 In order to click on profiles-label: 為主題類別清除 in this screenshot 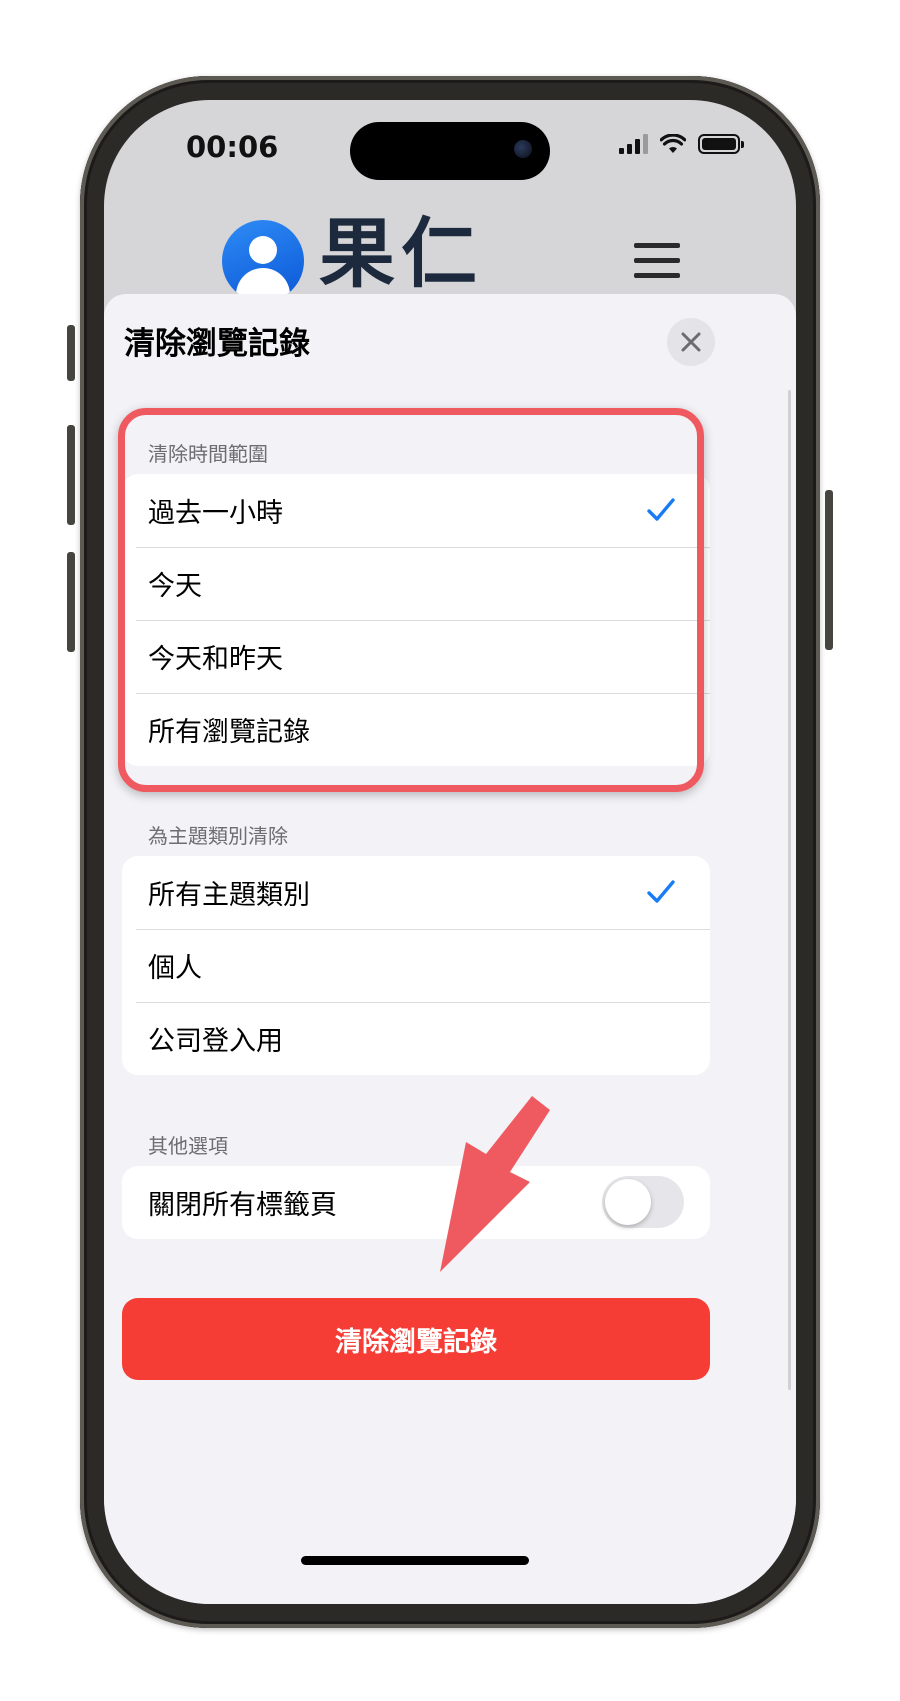, I will do `click(218, 836)`.